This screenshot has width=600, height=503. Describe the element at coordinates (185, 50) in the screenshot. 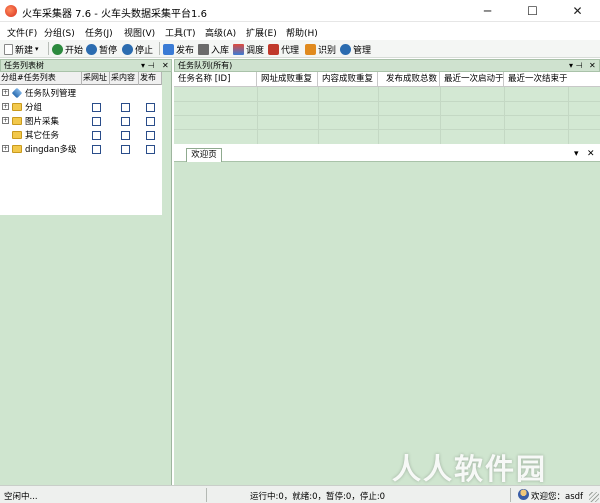

I see `publish-label: 发布` at that location.